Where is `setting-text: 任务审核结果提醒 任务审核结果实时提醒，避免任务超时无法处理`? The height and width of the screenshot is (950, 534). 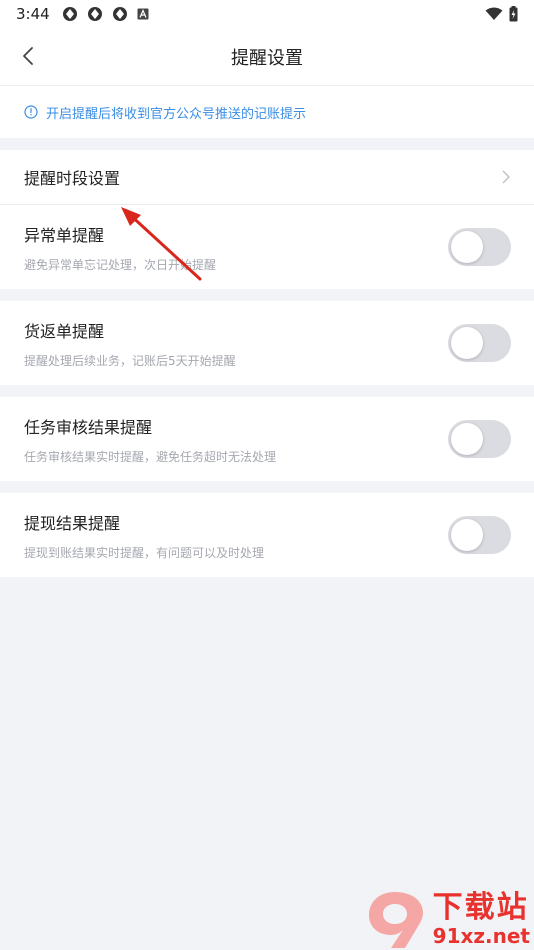 setting-text: 任务审核结果提醒 任务审核结果实时提醒，避免任务超时无法处理 is located at coordinates (150, 439).